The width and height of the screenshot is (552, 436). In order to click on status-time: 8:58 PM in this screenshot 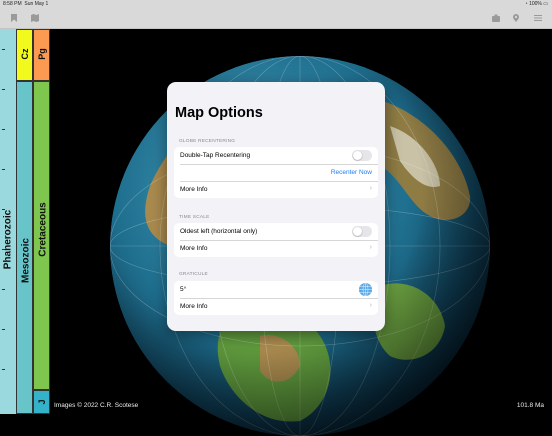, I will do `click(12, 4)`.